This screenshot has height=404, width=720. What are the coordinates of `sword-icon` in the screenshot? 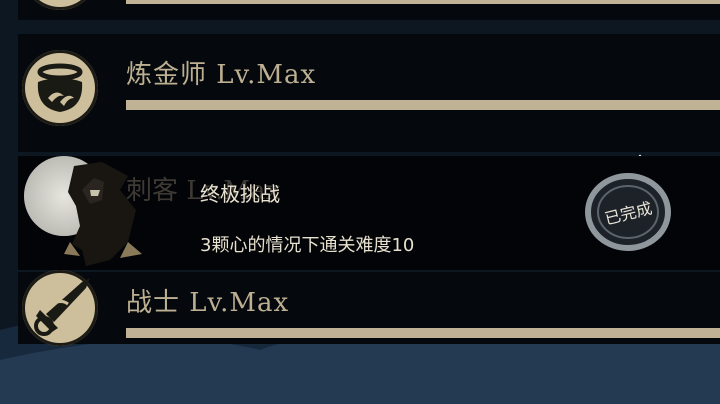 It's located at (62, 307).